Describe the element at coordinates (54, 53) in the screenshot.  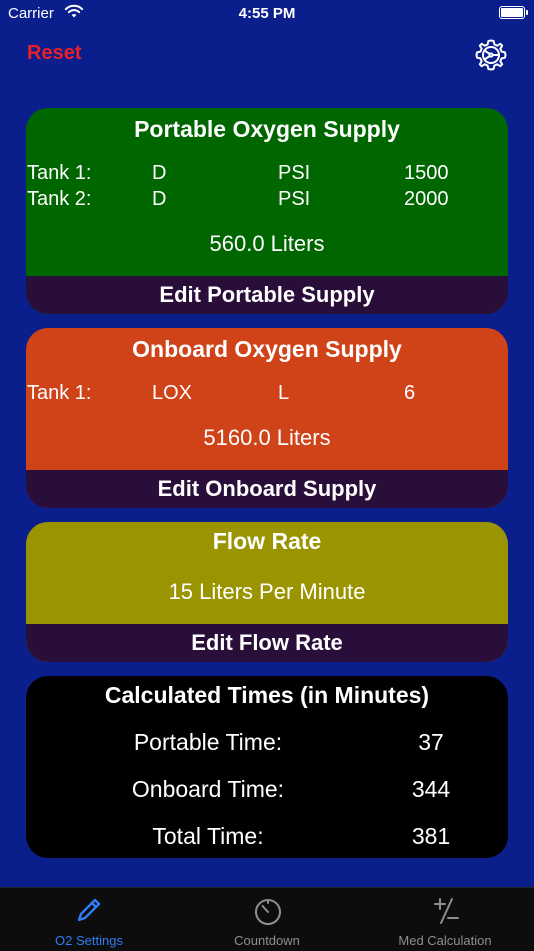
I see `reset-button: Reset` at that location.